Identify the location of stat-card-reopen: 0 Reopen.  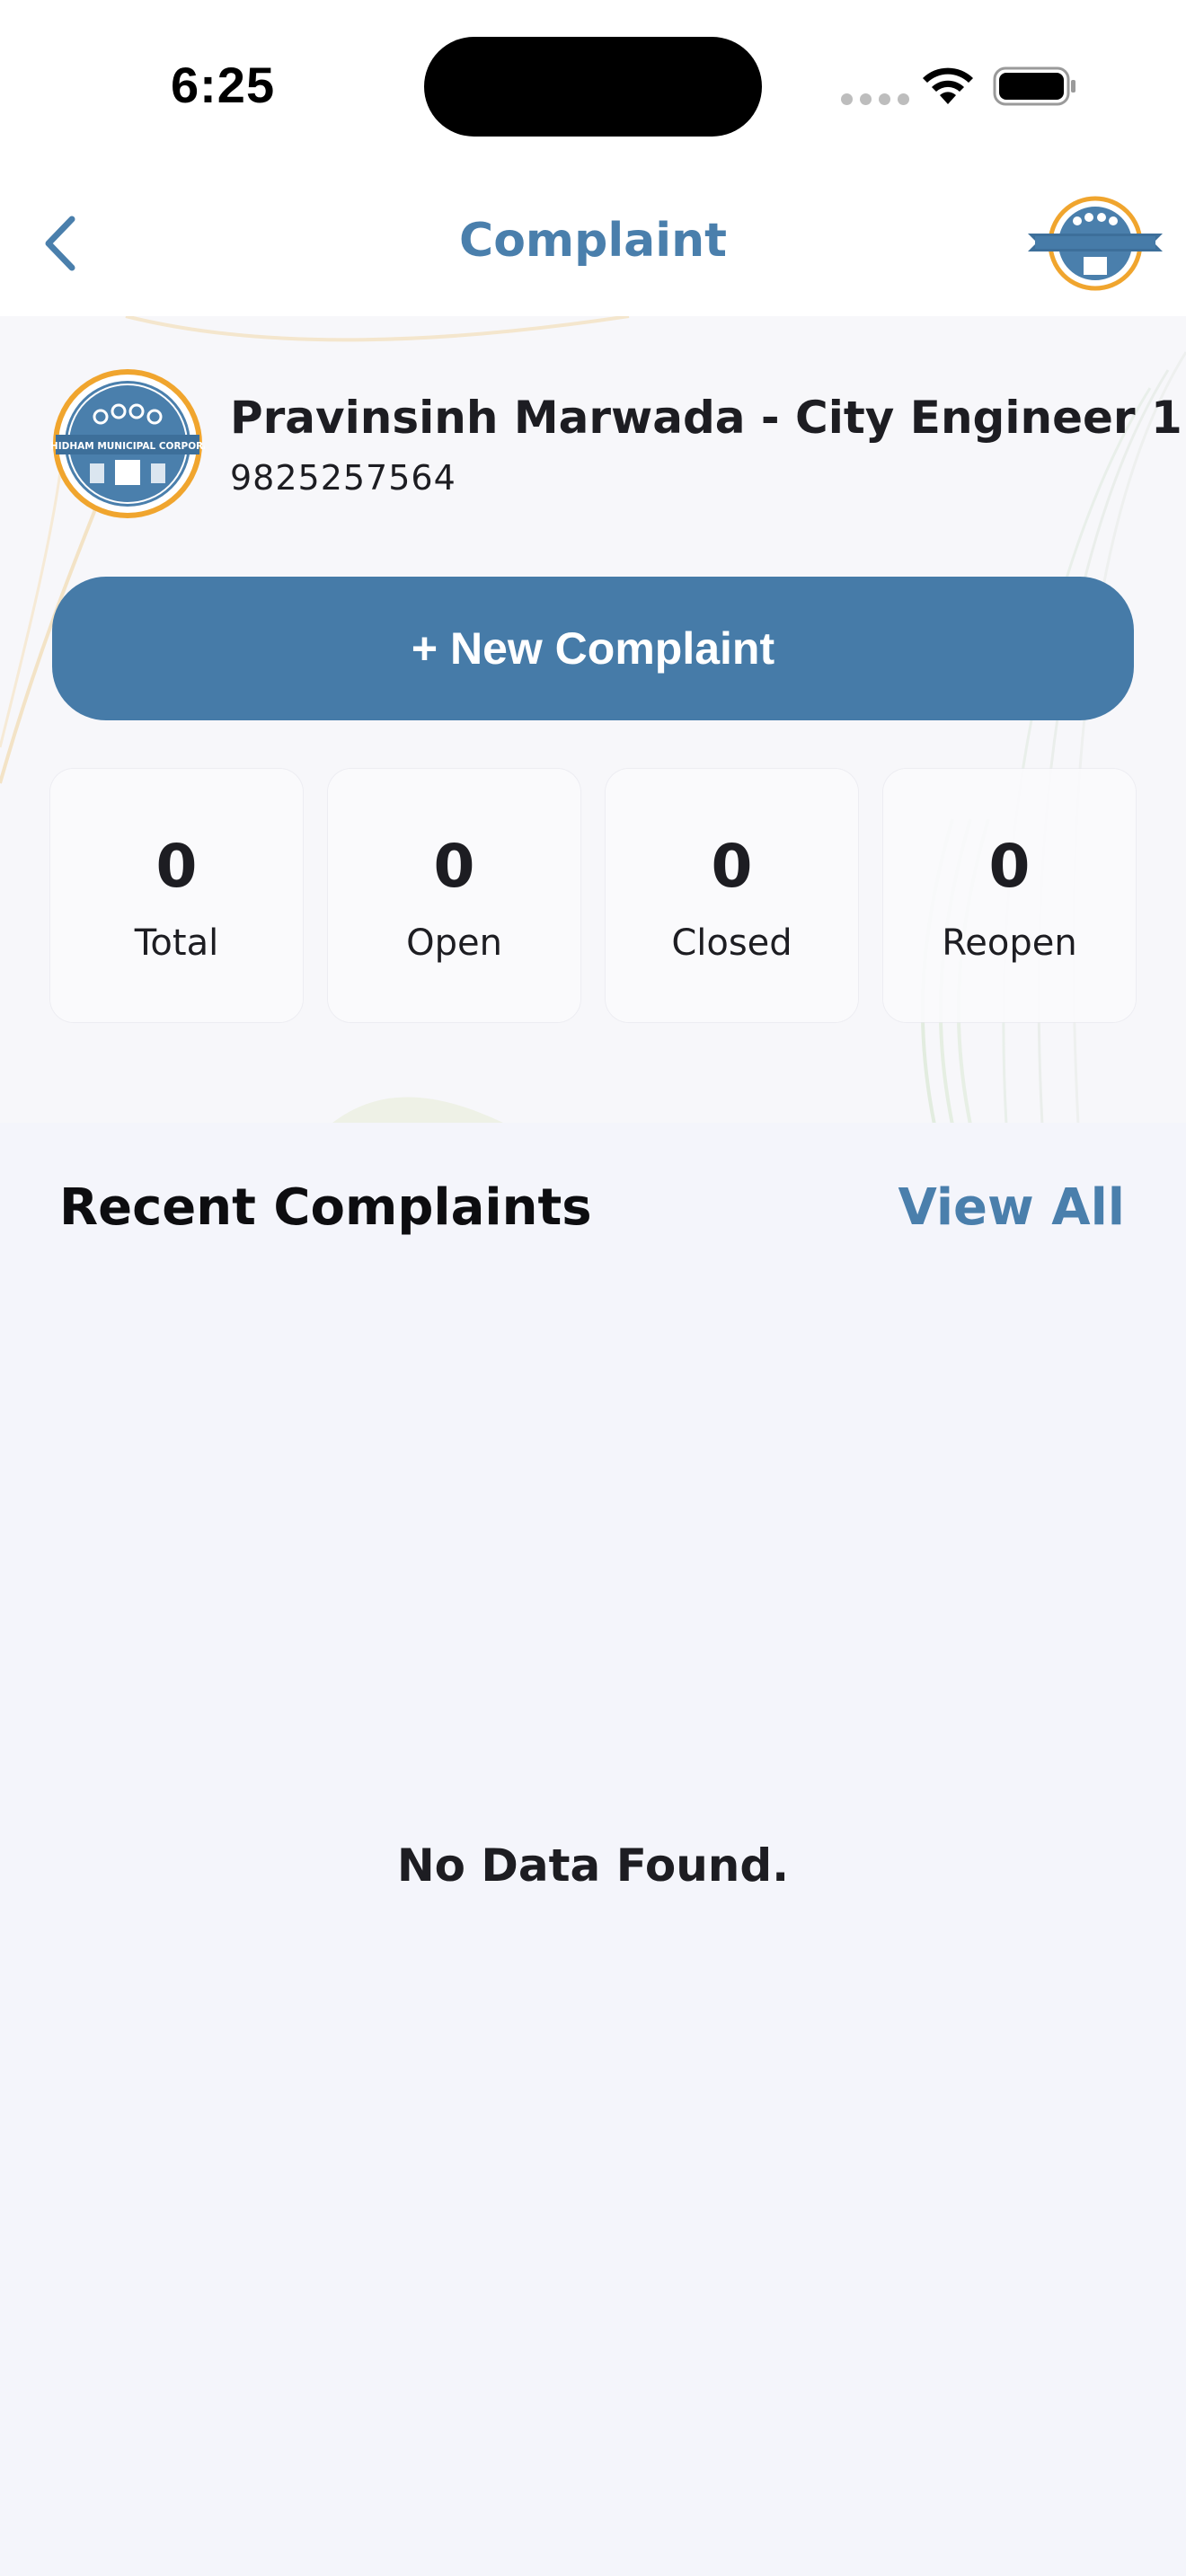
(1009, 895).